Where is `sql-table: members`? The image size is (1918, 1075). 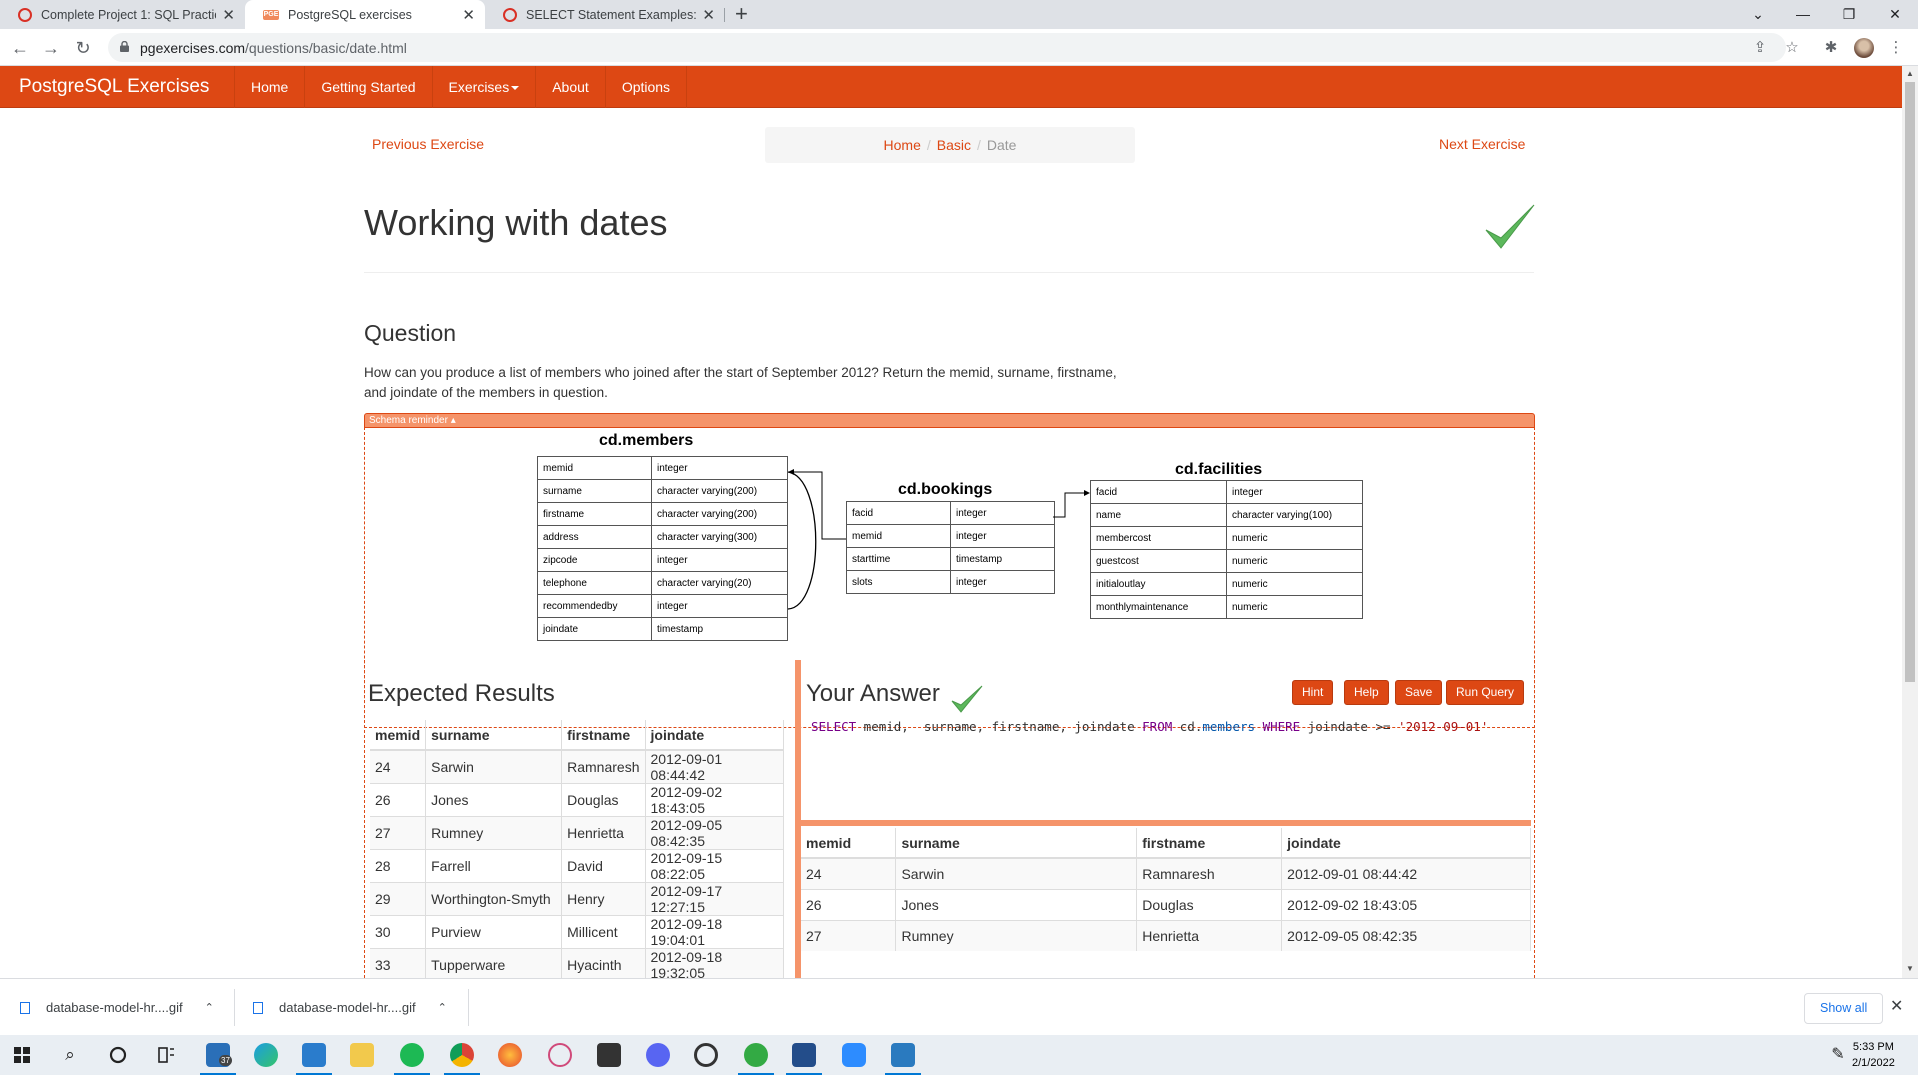 sql-table: members is located at coordinates (1229, 726).